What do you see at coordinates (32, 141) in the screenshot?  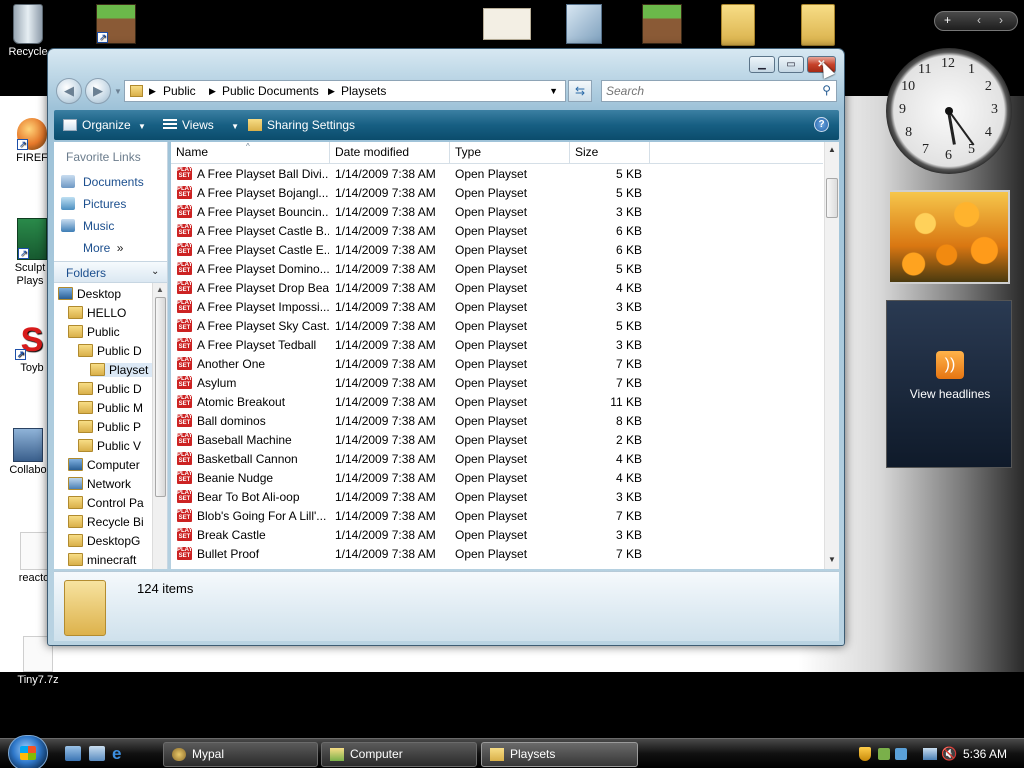 I see `desktop-icon-firefox: ↗ FIREF` at bounding box center [32, 141].